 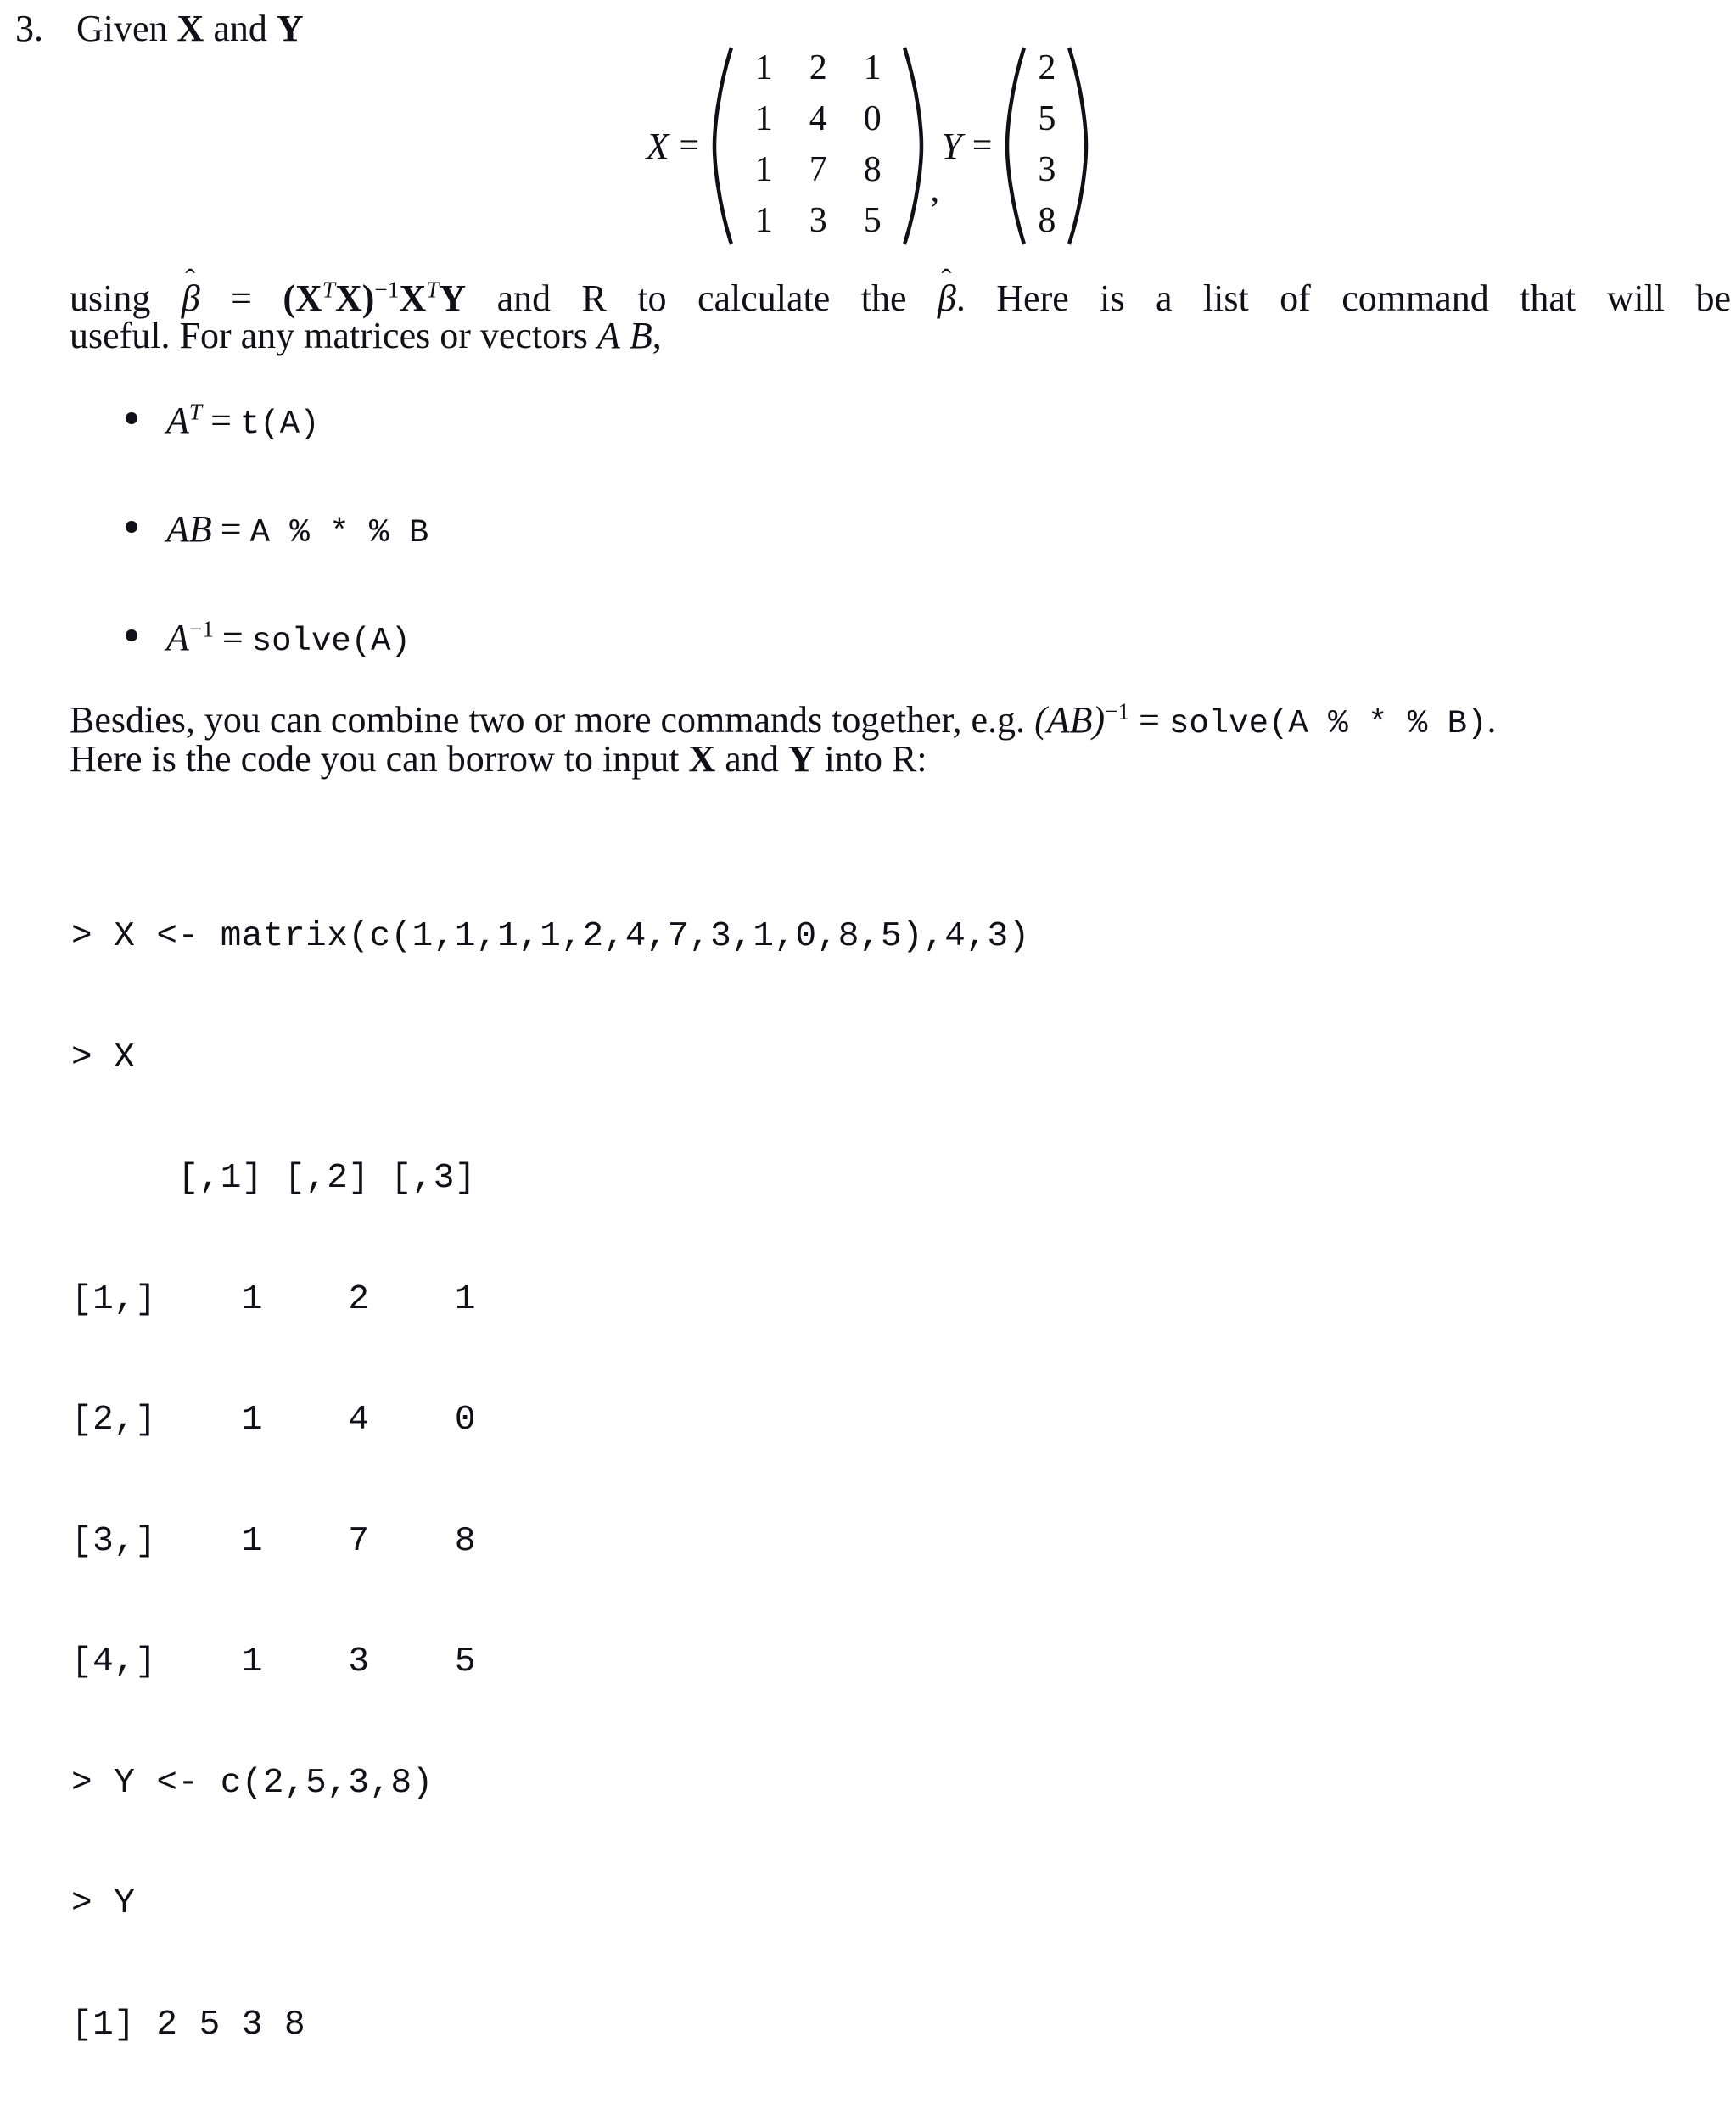 I want to click on formula-x-second: X, so click(x=413, y=298).